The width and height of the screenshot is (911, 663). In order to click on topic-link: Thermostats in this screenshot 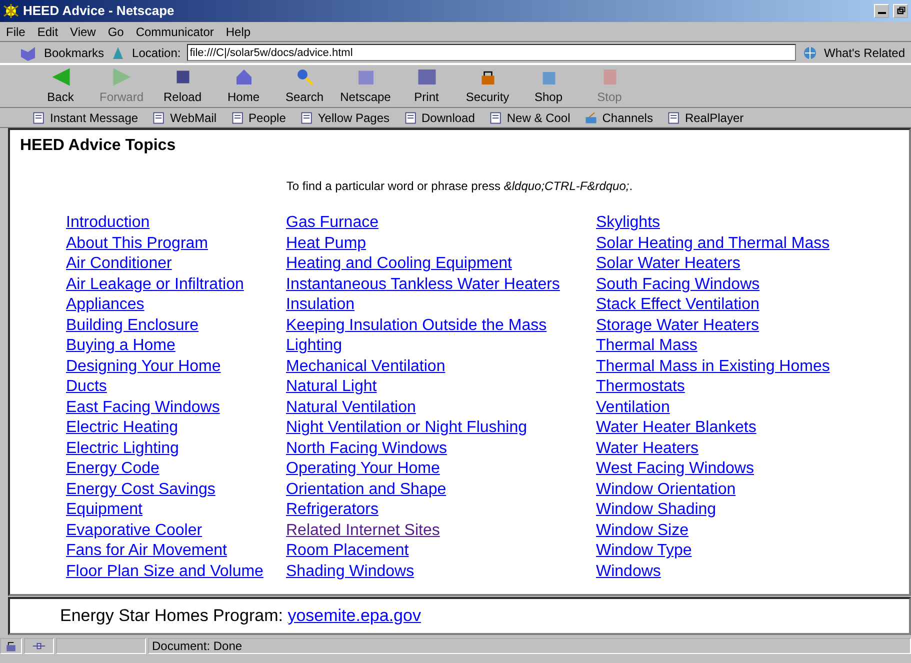, I will do `click(726, 387)`.